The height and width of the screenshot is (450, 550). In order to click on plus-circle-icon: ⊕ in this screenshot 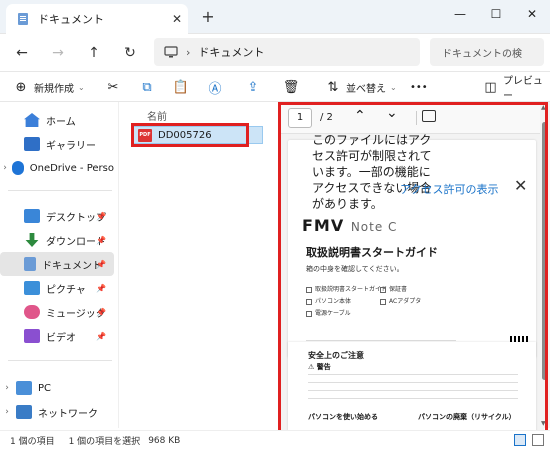, I will do `click(21, 87)`.